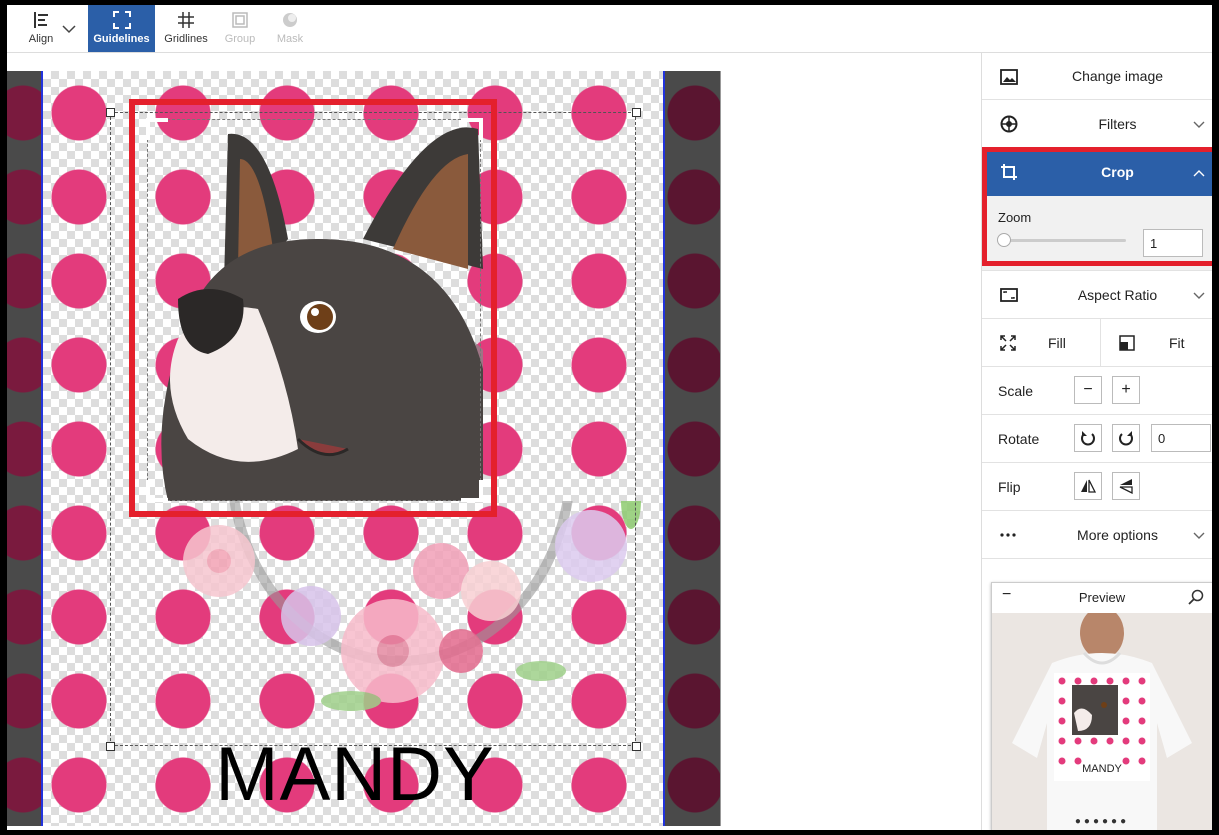 This screenshot has height=835, width=1219. I want to click on fill-expand-icon, so click(1008, 343).